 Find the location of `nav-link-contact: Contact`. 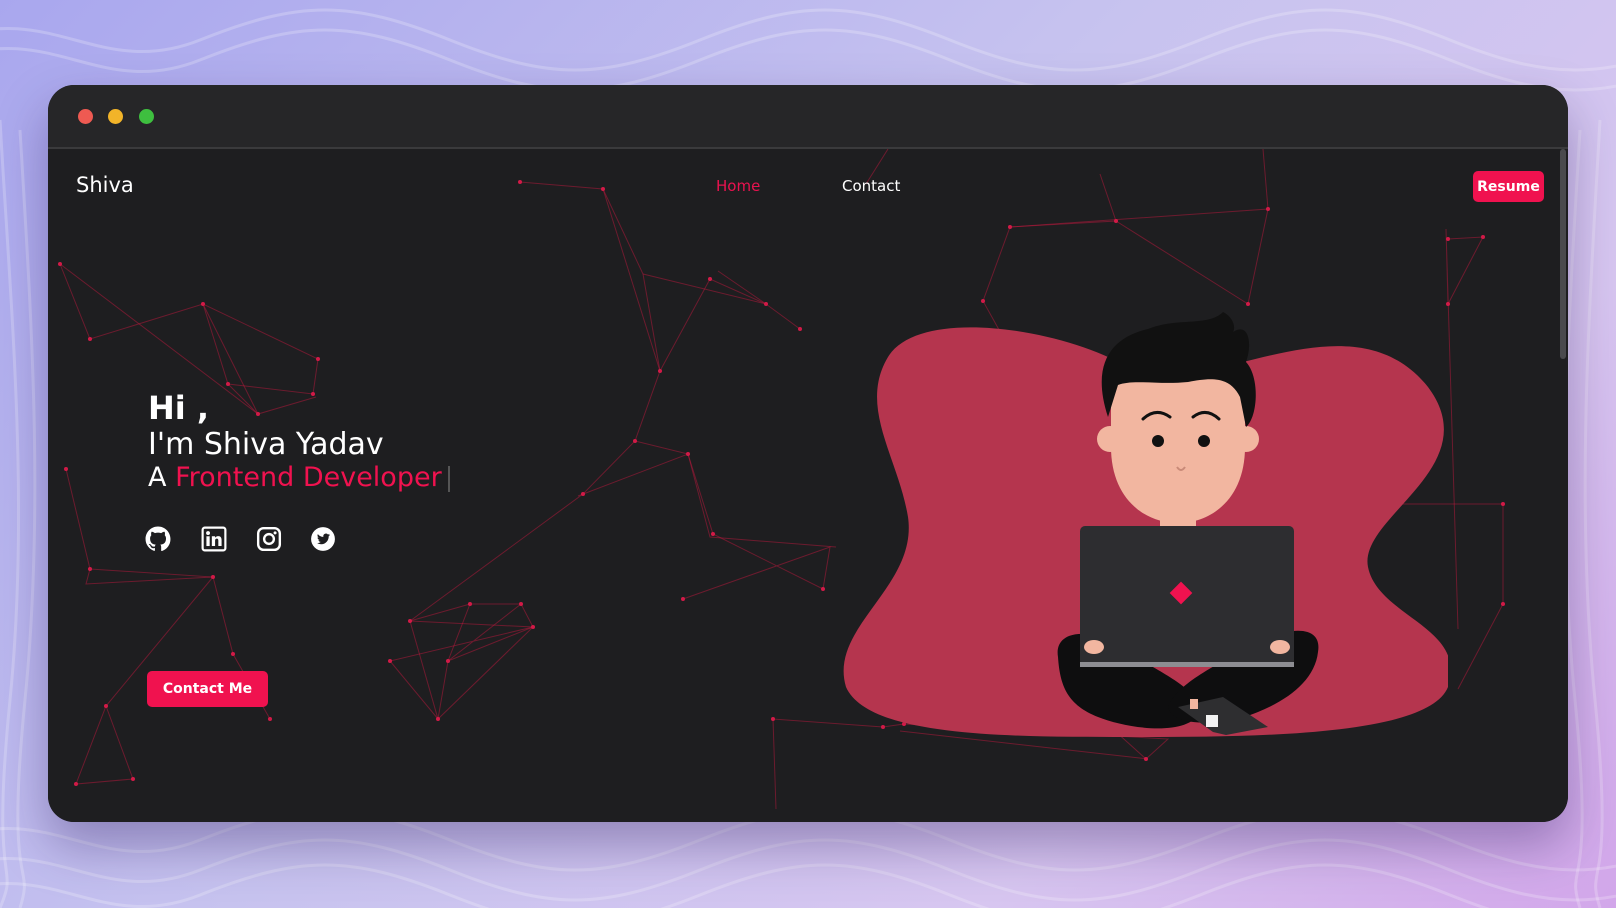

nav-link-contact: Contact is located at coordinates (871, 186).